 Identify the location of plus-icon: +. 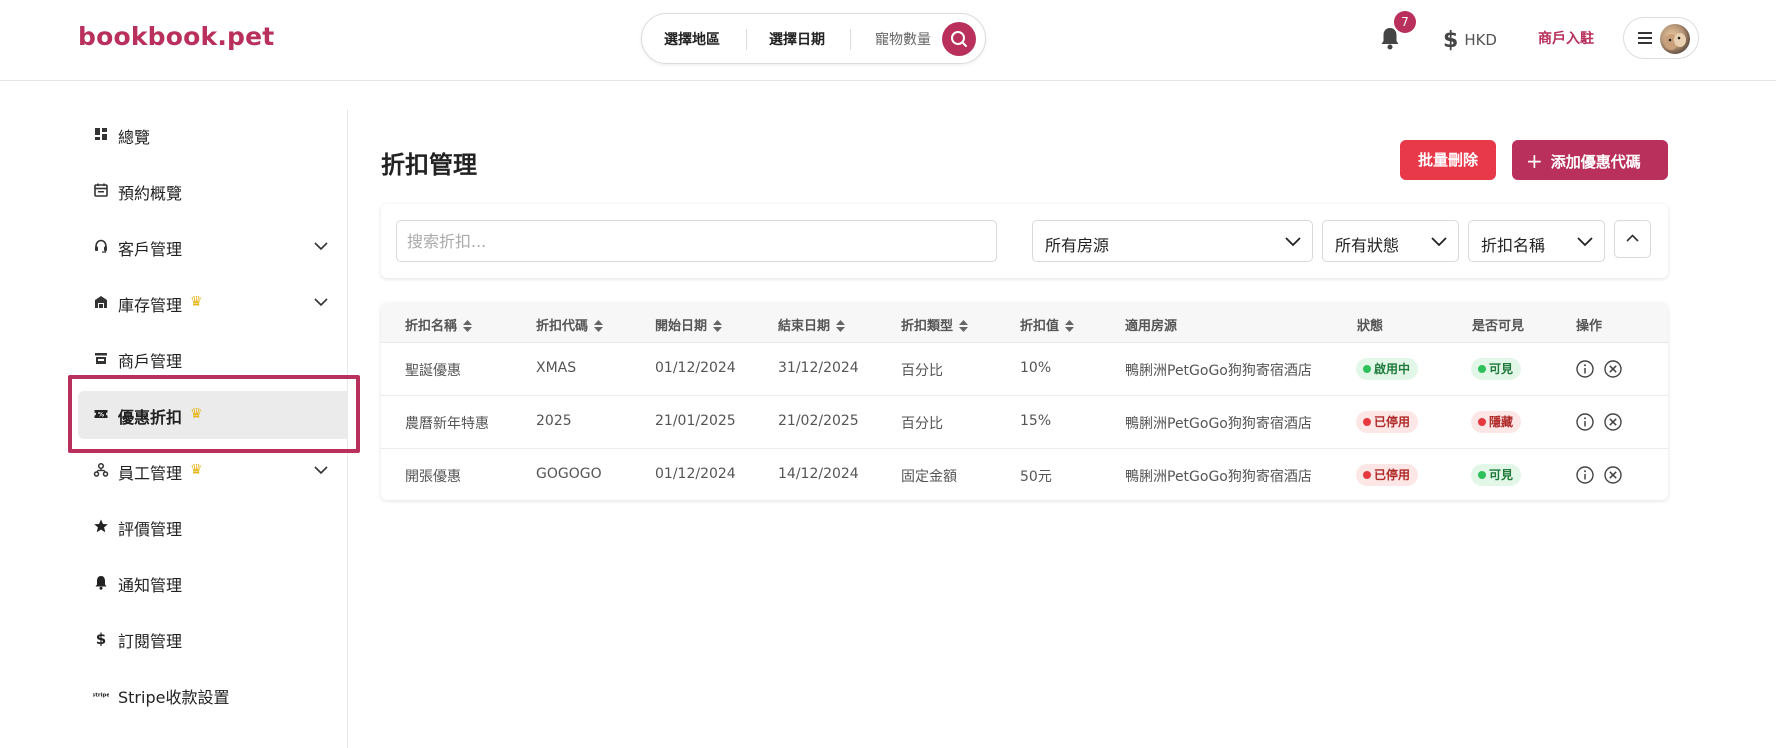
(1534, 161).